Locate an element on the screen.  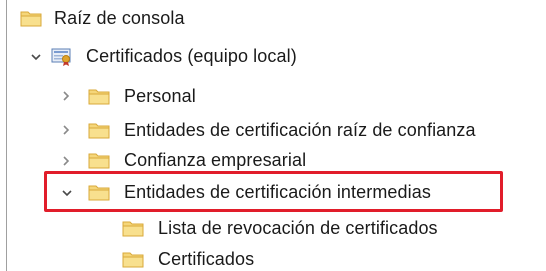
tree-node-intermediate-cas: Entidades de certificación intermedias is located at coordinates (259, 192).